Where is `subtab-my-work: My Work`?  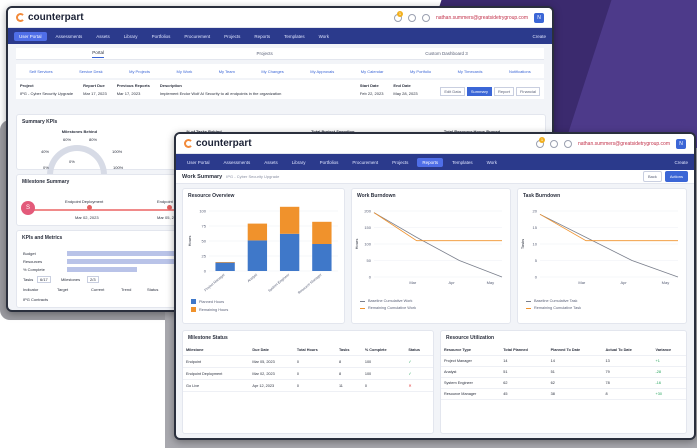 subtab-my-work: My Work is located at coordinates (185, 71).